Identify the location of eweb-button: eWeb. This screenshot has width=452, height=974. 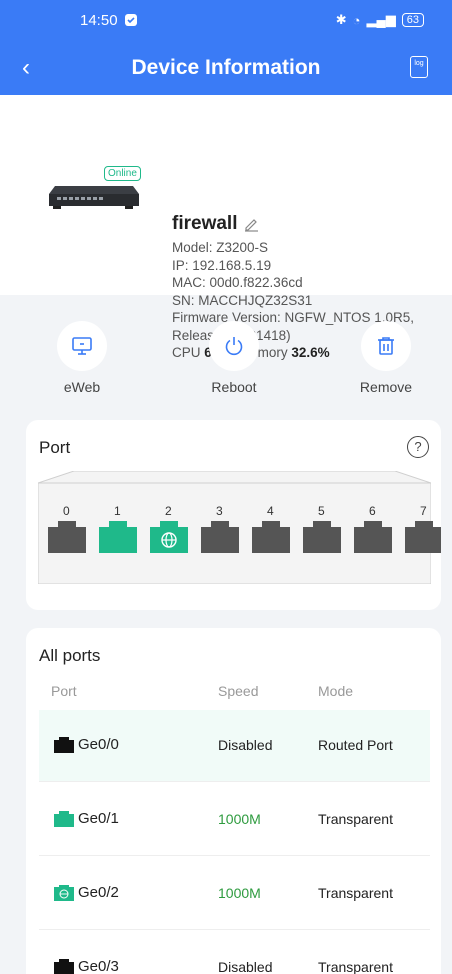
(82, 358).